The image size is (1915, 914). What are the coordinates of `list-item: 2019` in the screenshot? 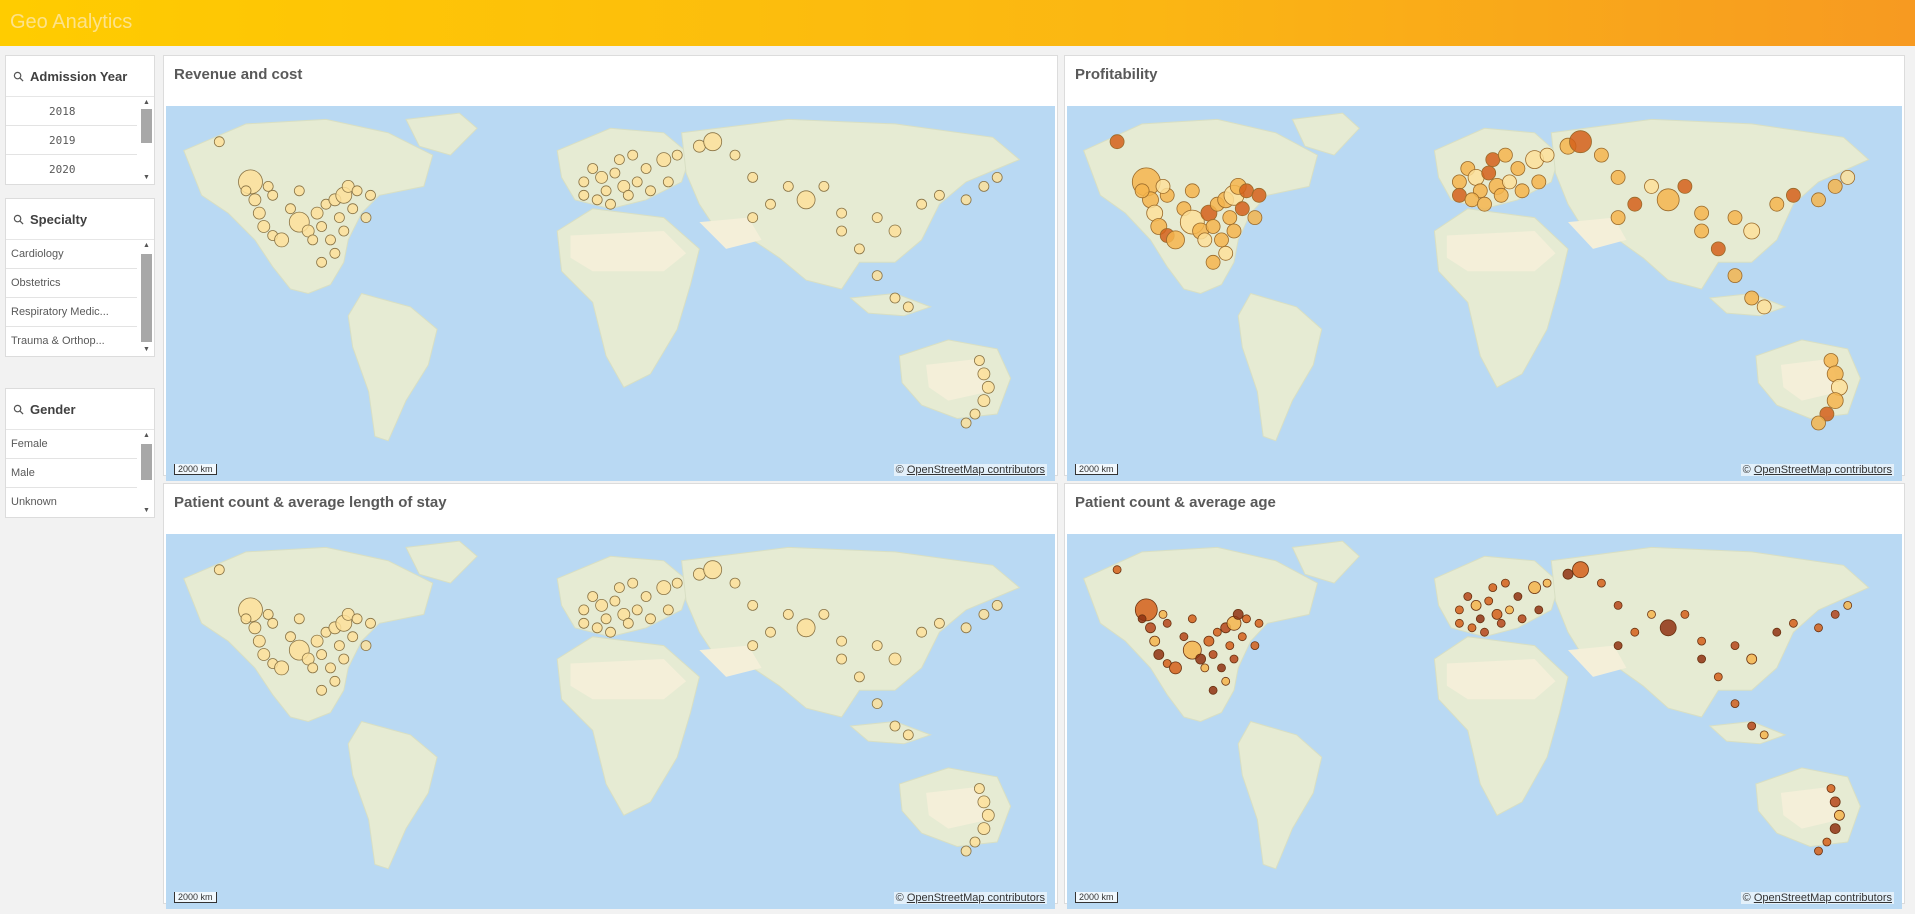 It's located at (71, 140).